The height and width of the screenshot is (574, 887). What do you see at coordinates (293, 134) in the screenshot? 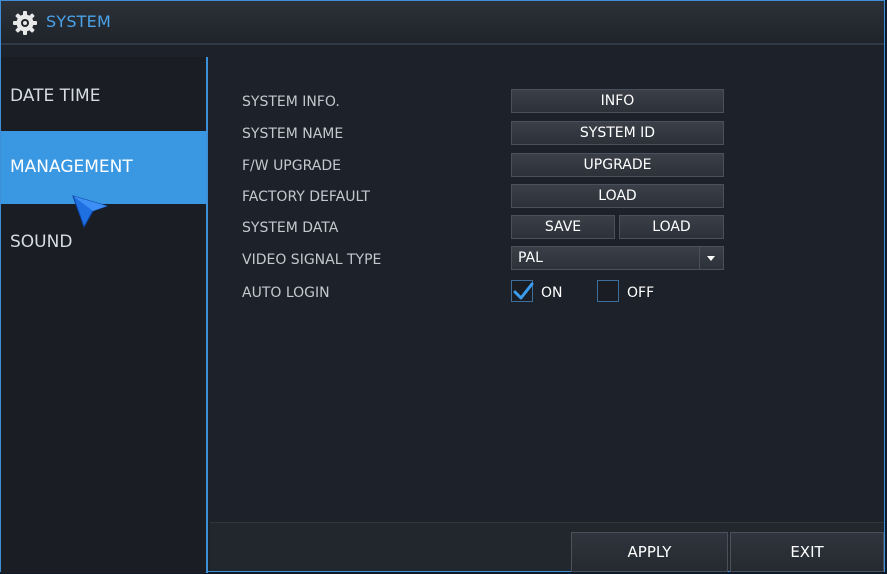
I see `system-name-label: SYSTEM NAME` at bounding box center [293, 134].